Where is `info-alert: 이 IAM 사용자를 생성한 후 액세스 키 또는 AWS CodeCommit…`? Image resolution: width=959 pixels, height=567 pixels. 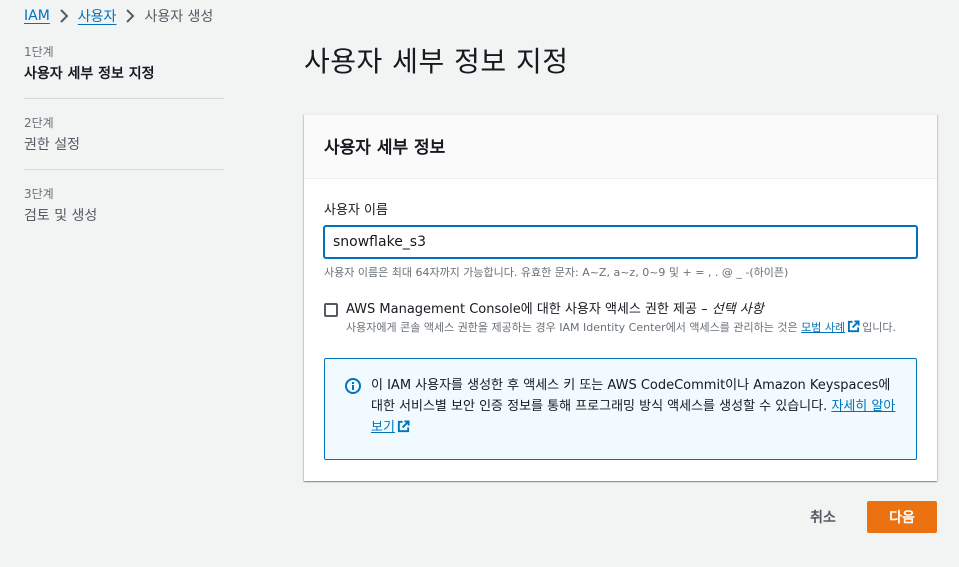 info-alert: 이 IAM 사용자를 생성한 후 액세스 키 또는 AWS CodeCommit… is located at coordinates (620, 409).